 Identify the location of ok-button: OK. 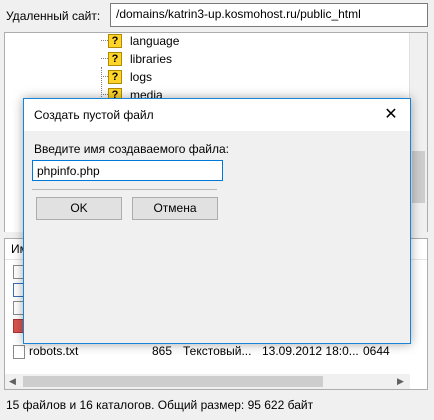
(79, 208).